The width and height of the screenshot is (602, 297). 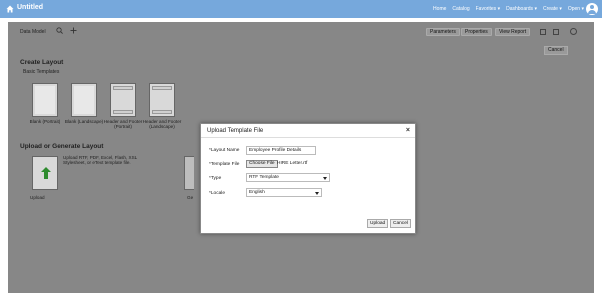 I want to click on layout-name-label: *Layout Name, so click(x=224, y=150).